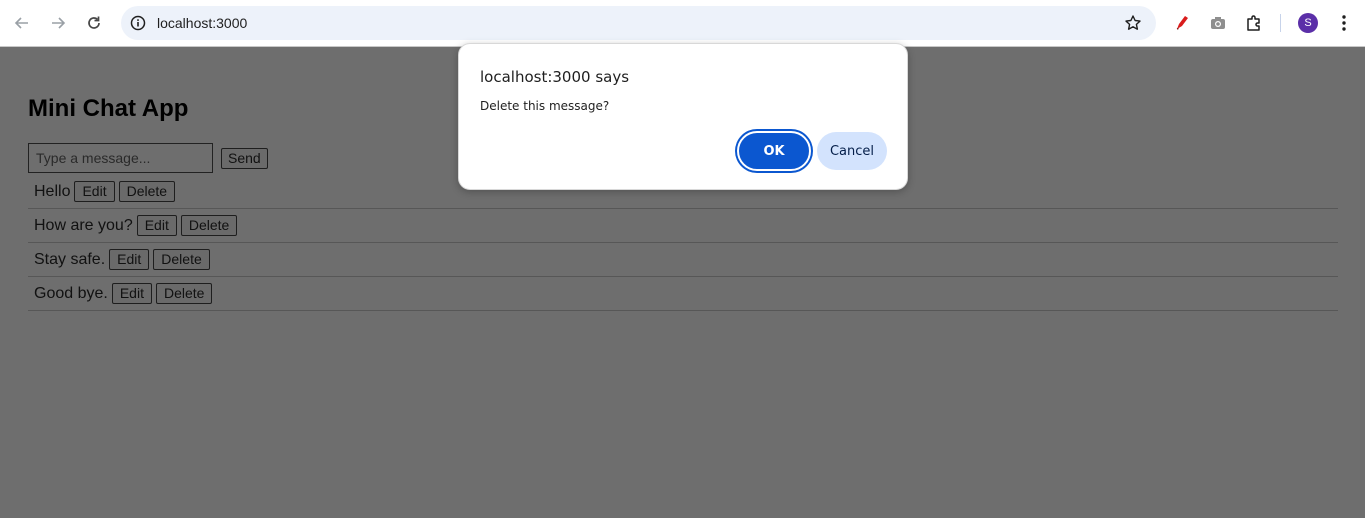 This screenshot has width=1365, height=518. What do you see at coordinates (1218, 23) in the screenshot?
I see `camera-extension-icon` at bounding box center [1218, 23].